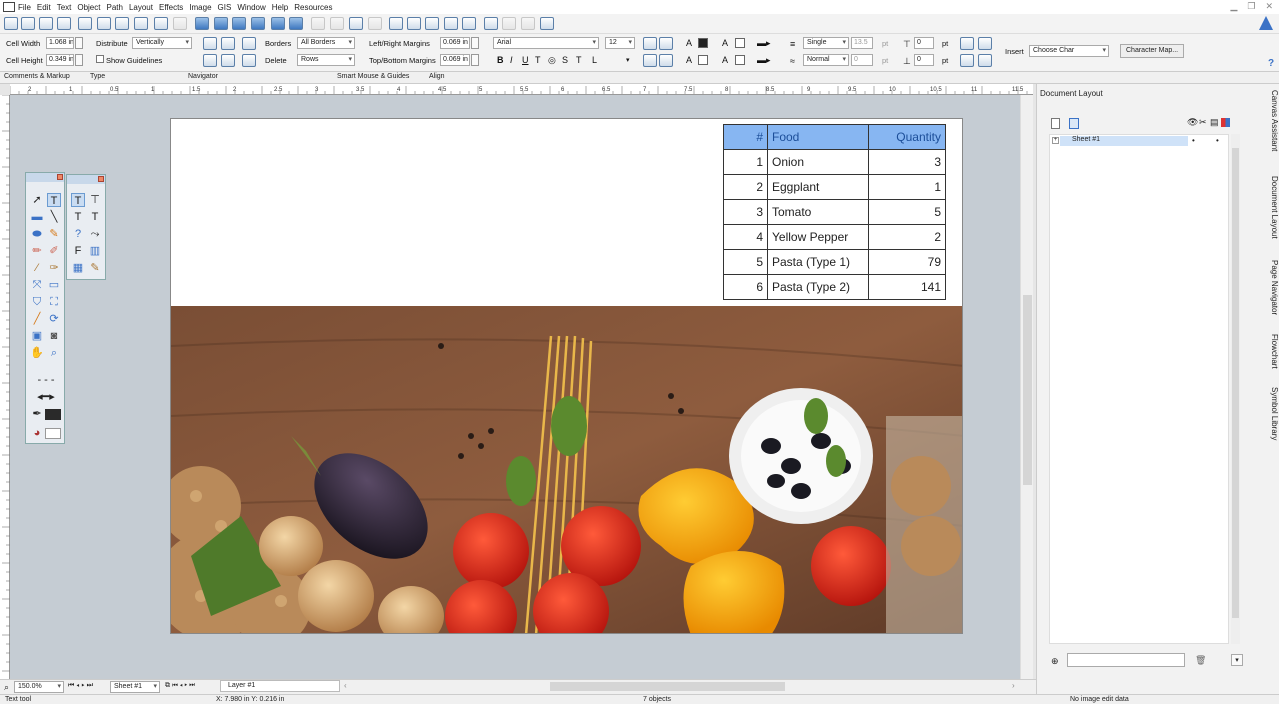  I want to click on paragraph-align-4-icon, so click(985, 60).